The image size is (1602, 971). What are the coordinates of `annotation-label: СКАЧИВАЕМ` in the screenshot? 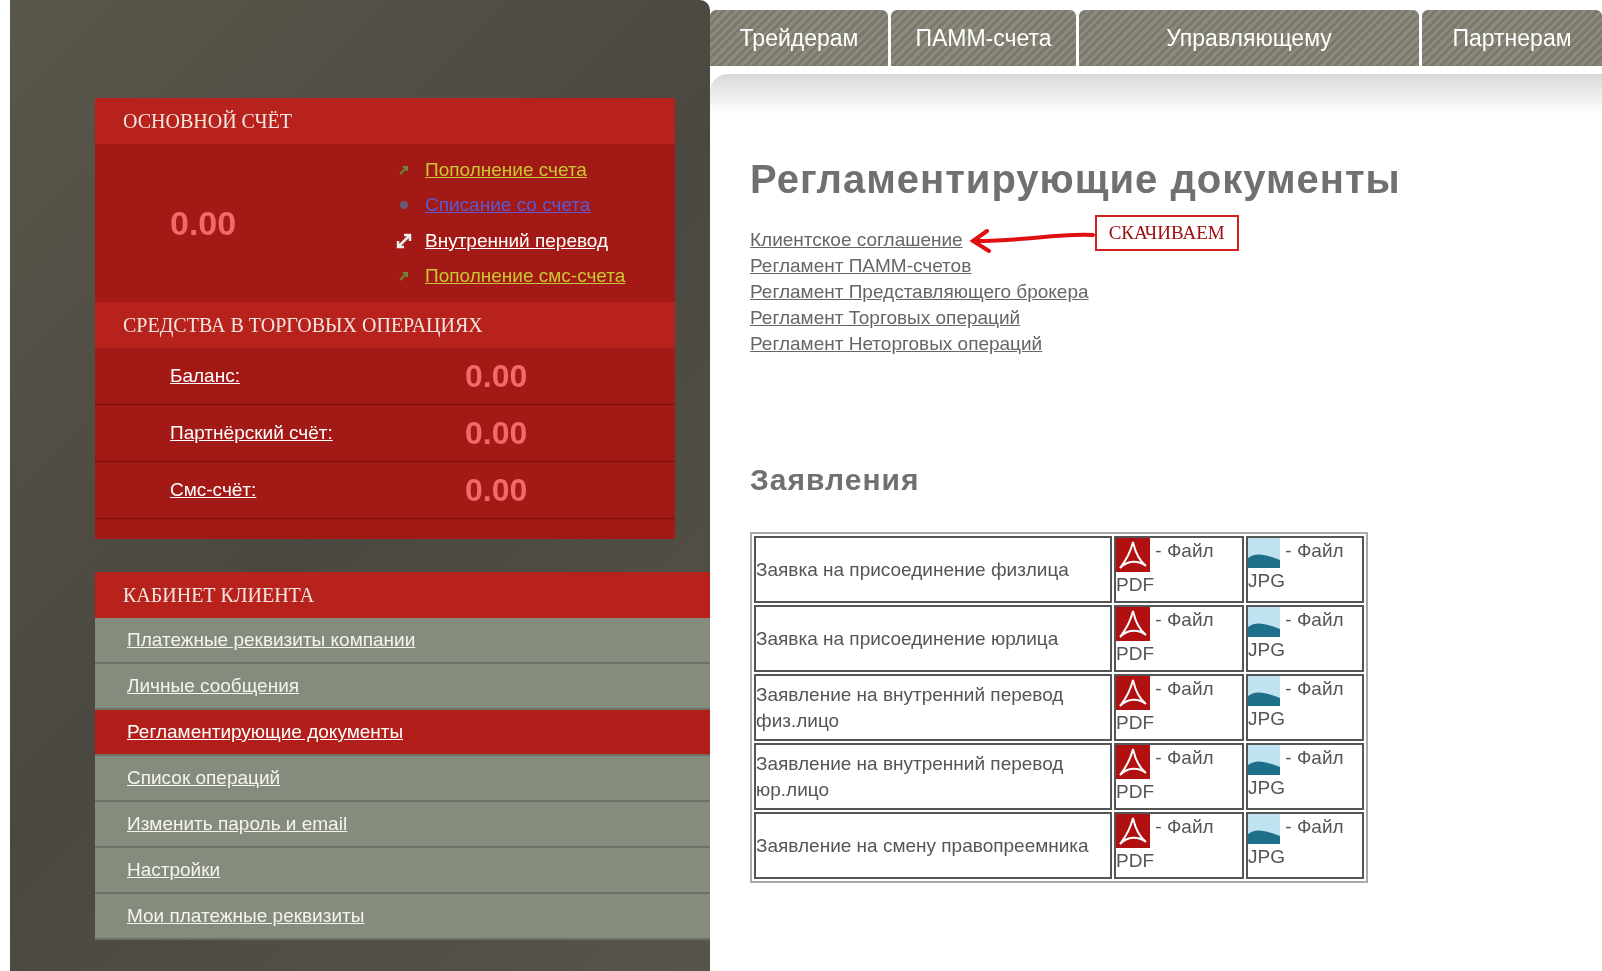 It's located at (1166, 233).